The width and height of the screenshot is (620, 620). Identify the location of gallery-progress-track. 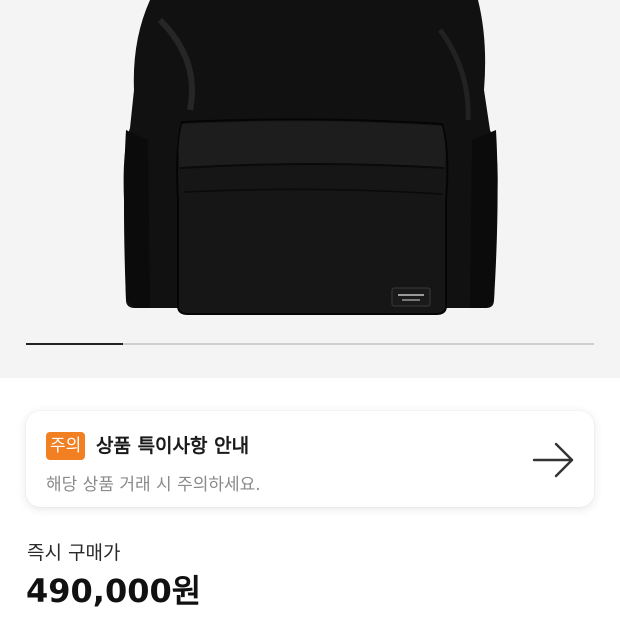
(310, 344).